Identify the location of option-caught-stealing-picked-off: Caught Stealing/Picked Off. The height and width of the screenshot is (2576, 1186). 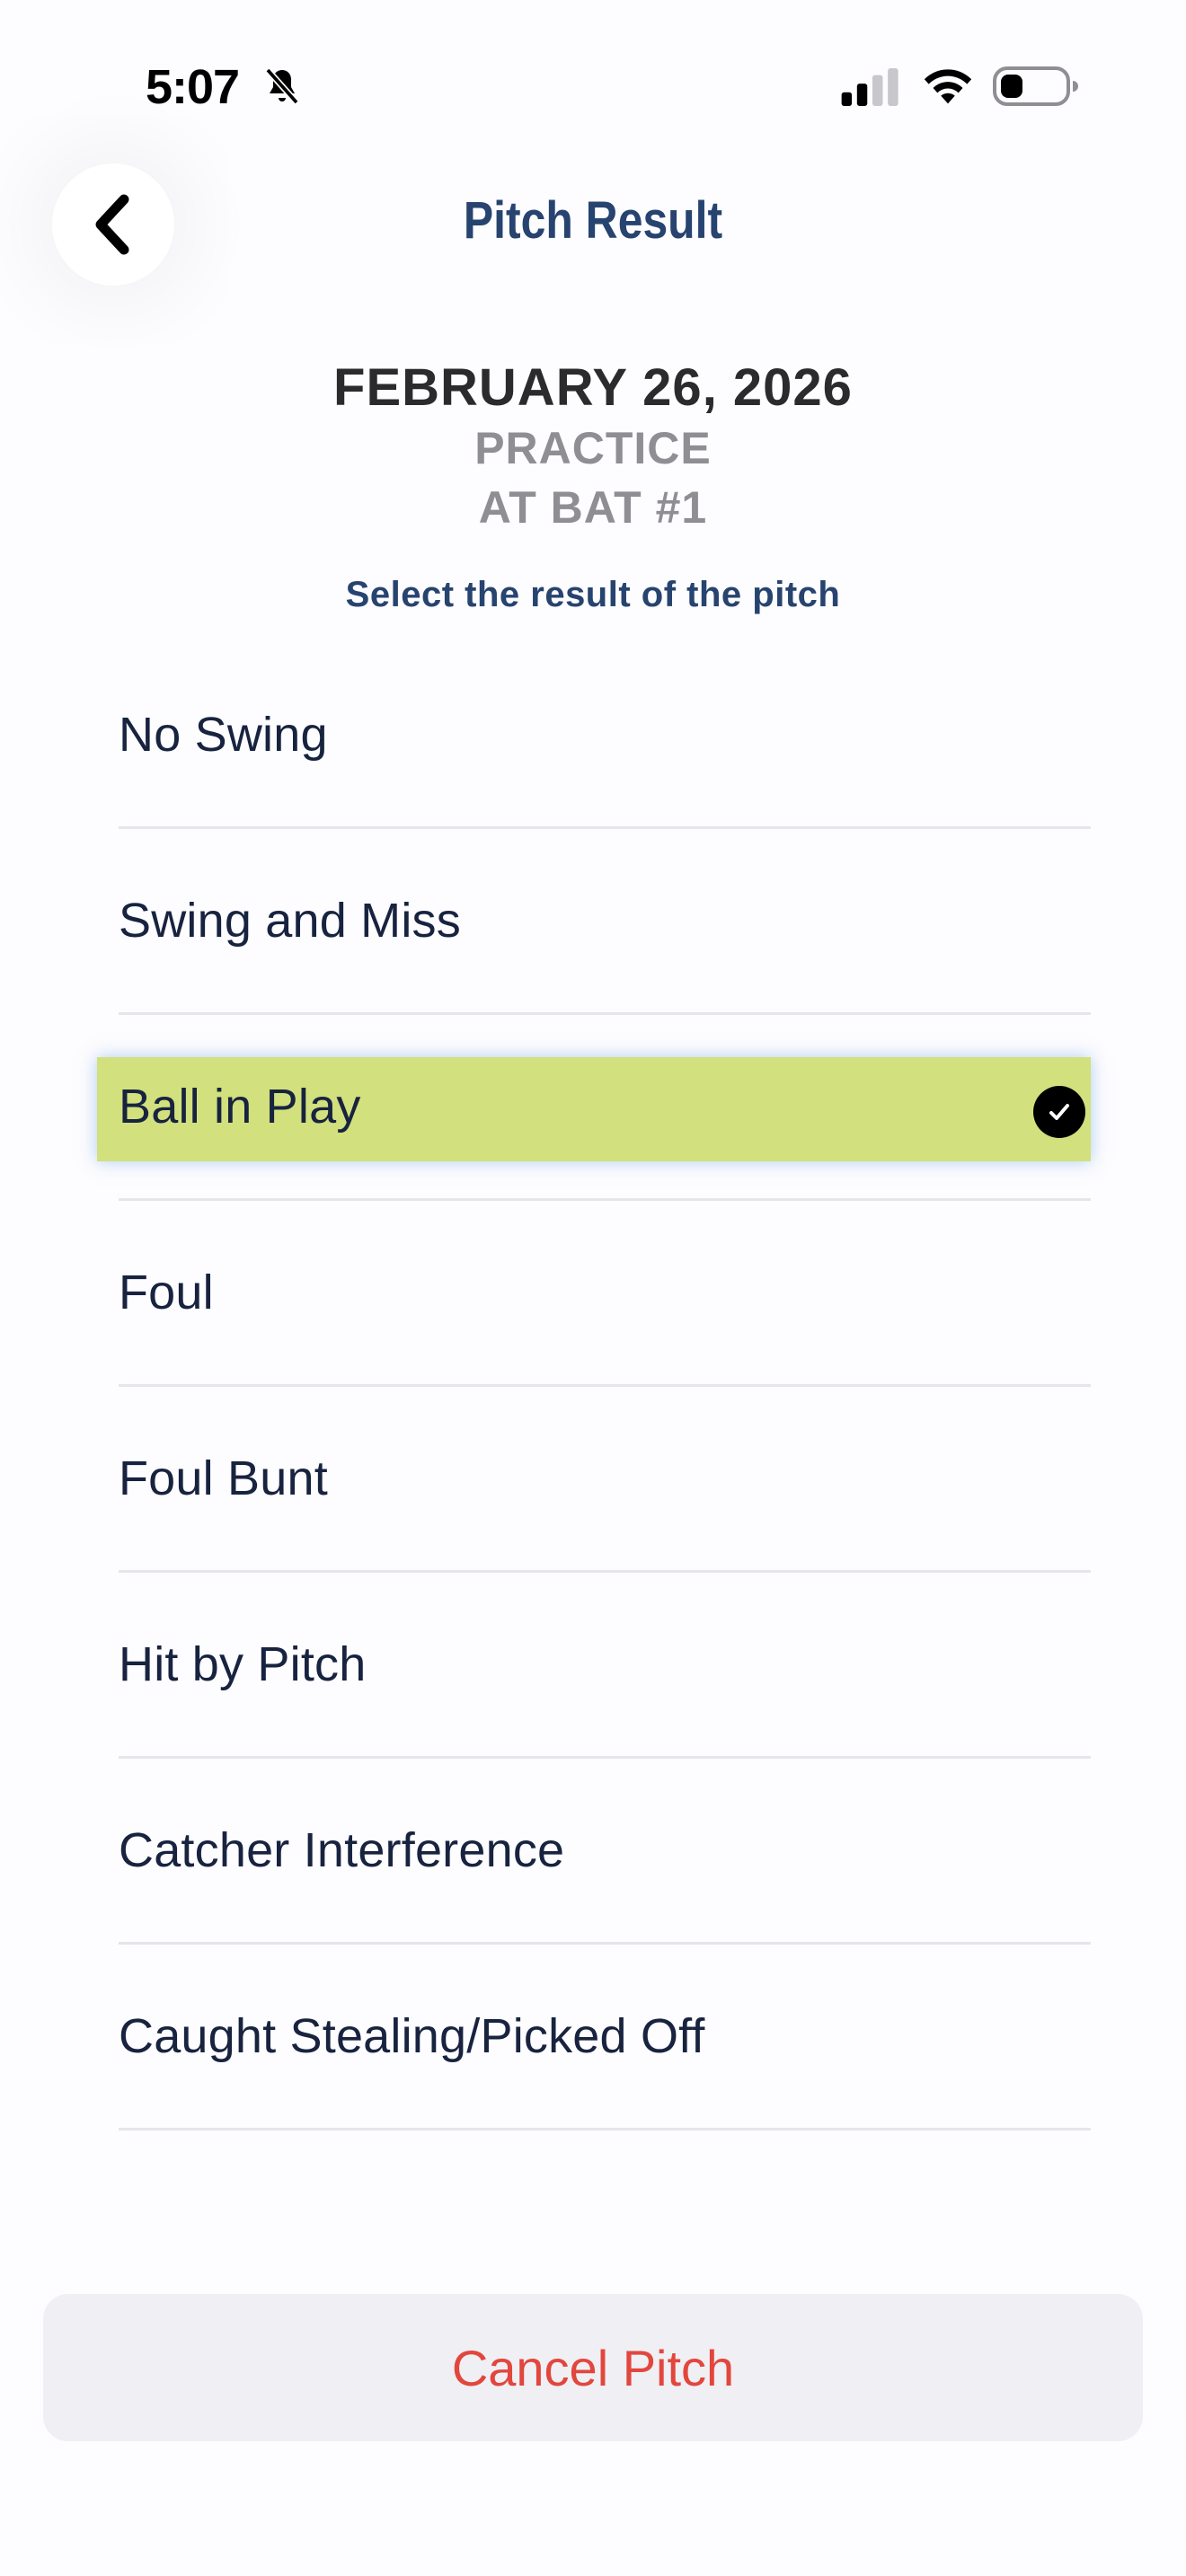
(605, 2037).